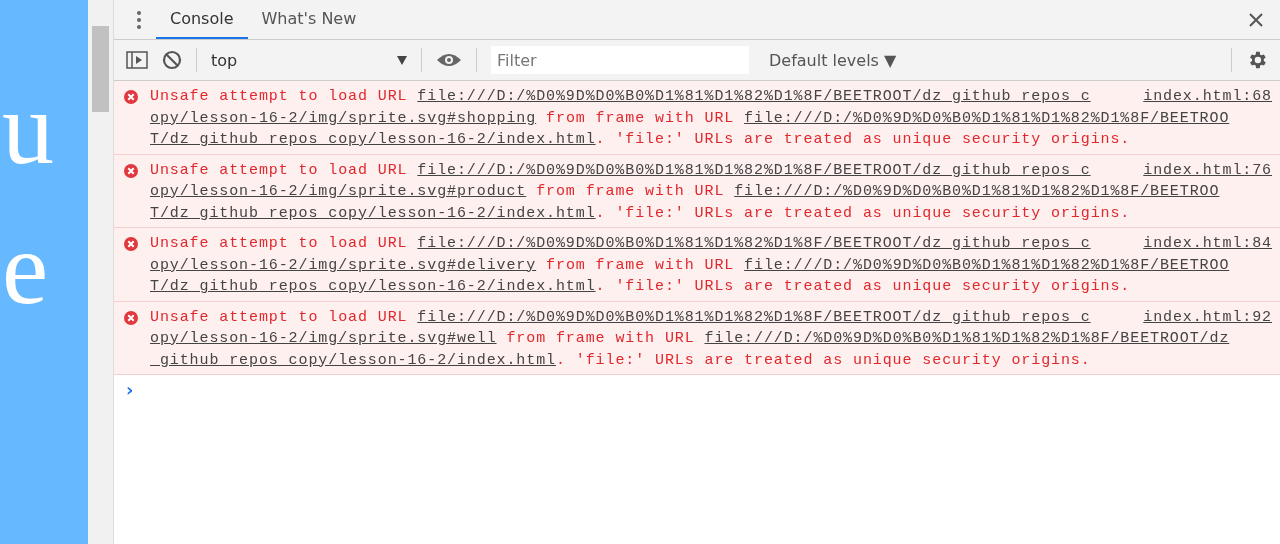 The width and height of the screenshot is (1280, 544). Describe the element at coordinates (137, 60) in the screenshot. I see `sidebar-toggle-icon` at that location.